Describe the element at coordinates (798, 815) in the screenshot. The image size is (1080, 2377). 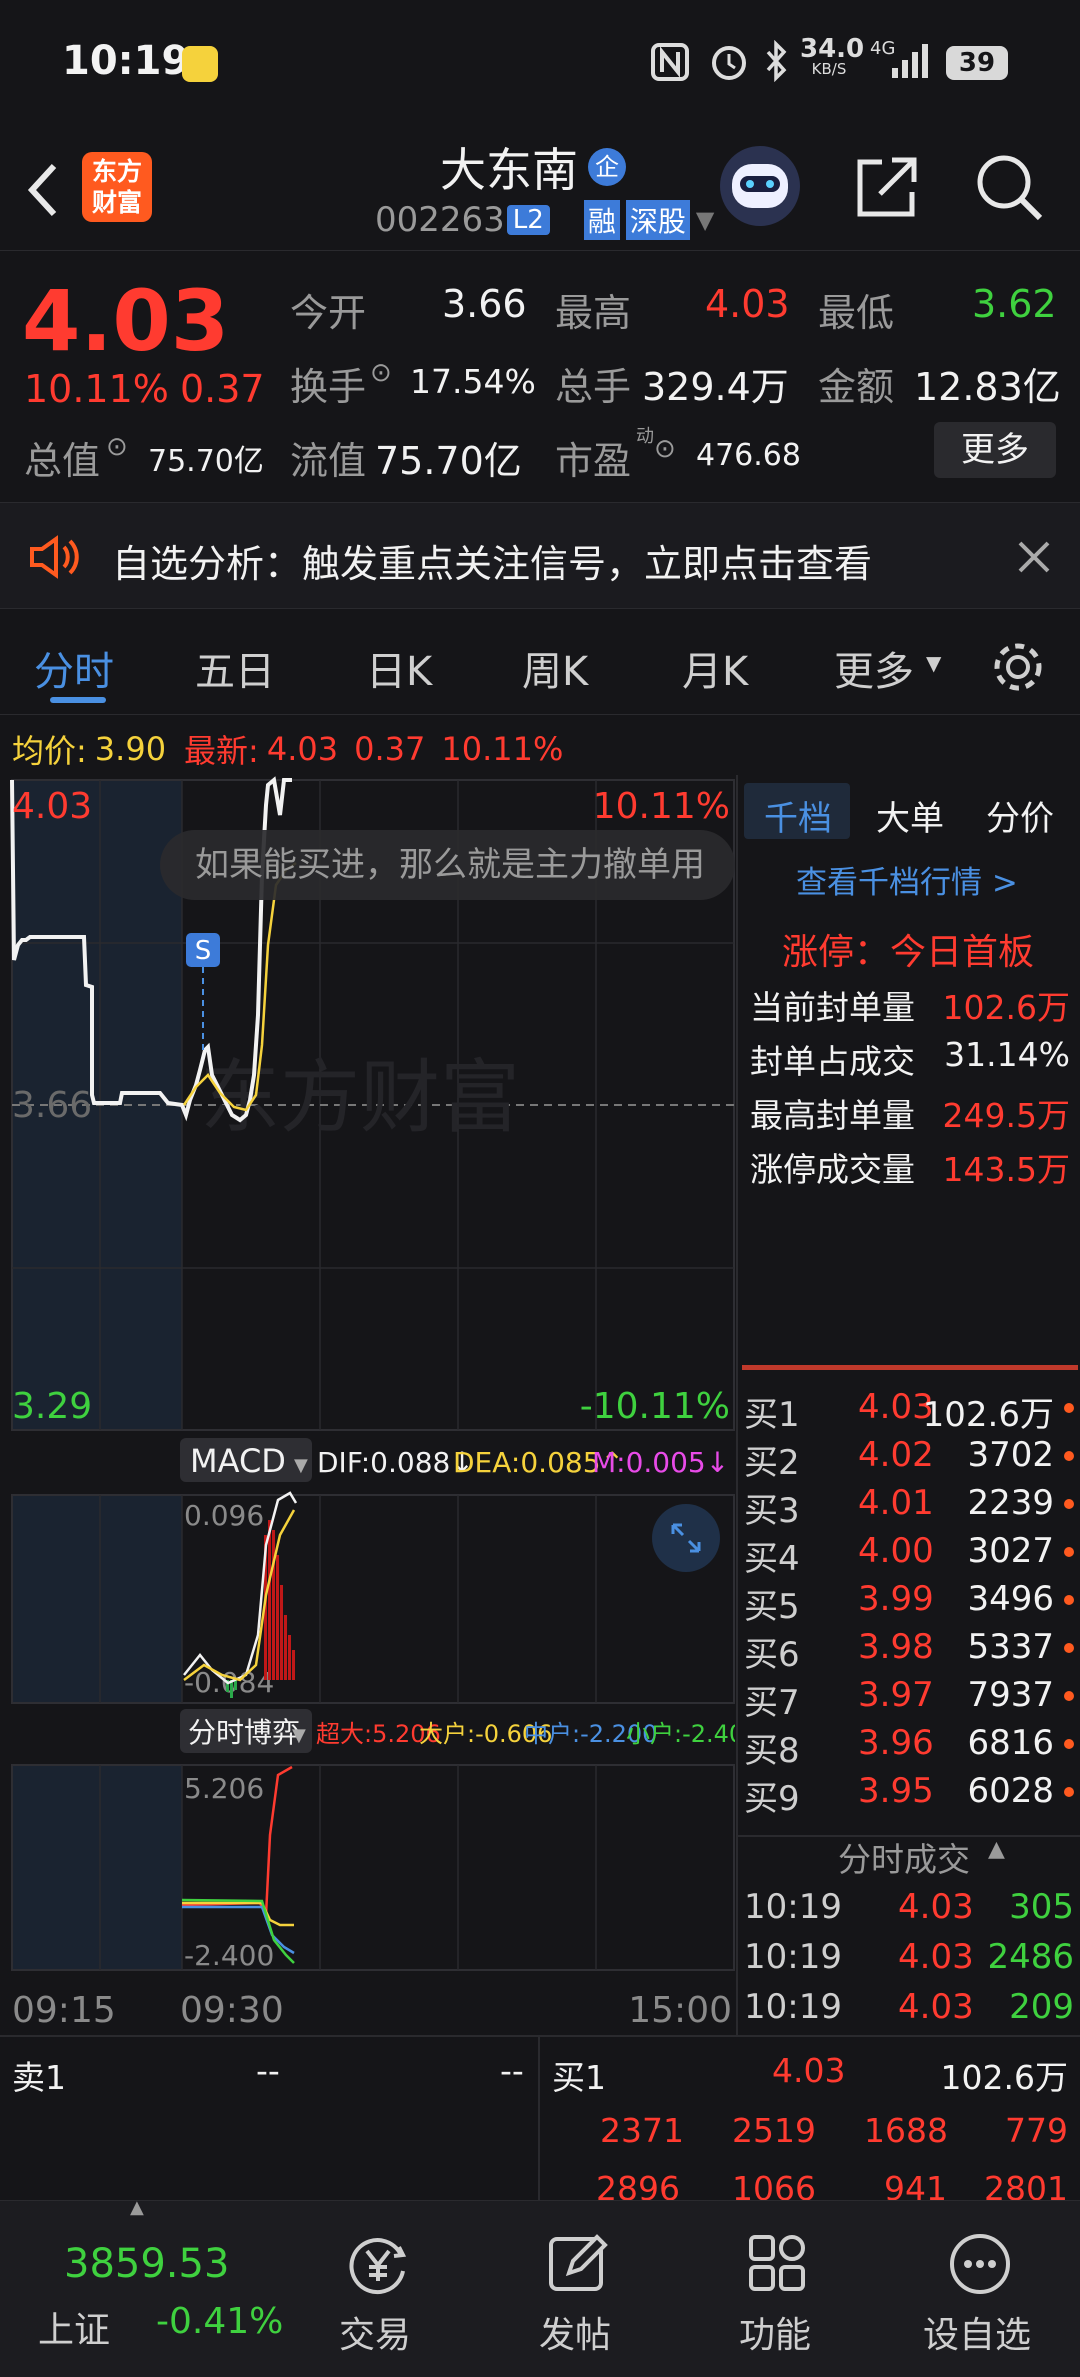
I see `side-tab-depth: 千档` at that location.